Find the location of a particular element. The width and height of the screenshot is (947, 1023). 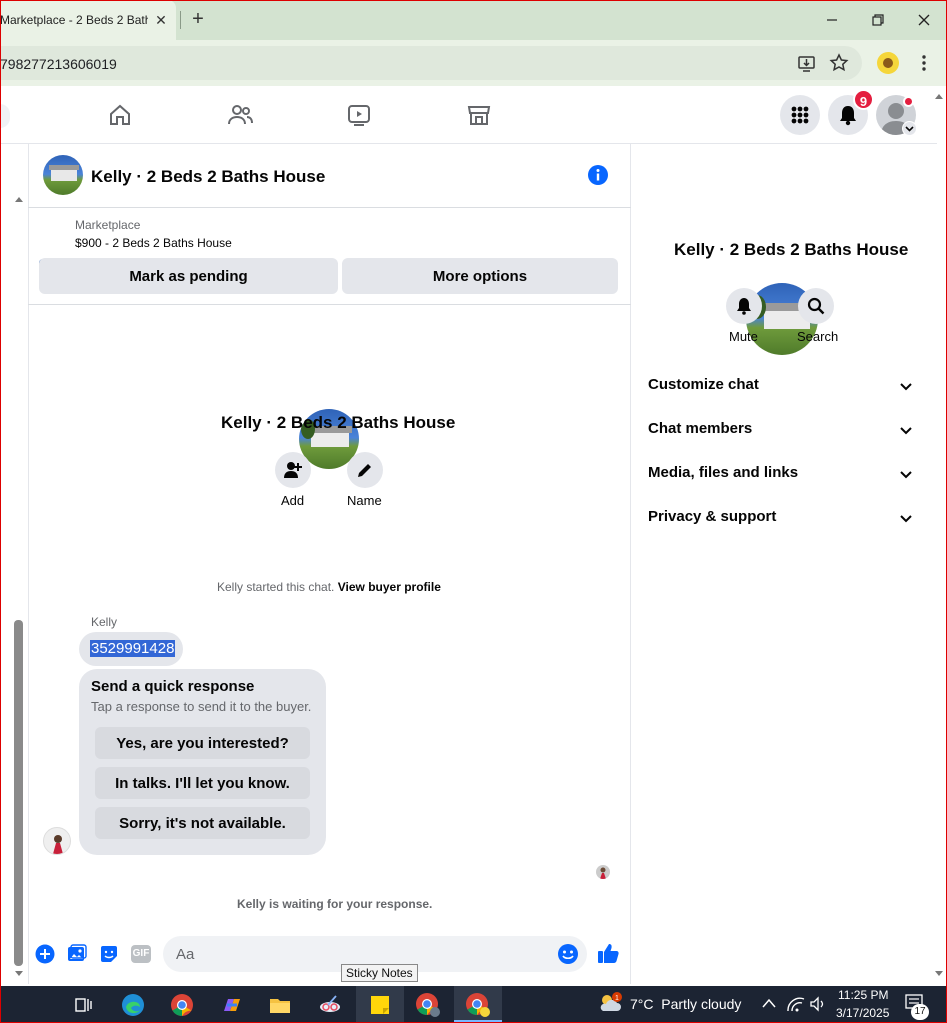

search-label: Search is located at coordinates (818, 336).